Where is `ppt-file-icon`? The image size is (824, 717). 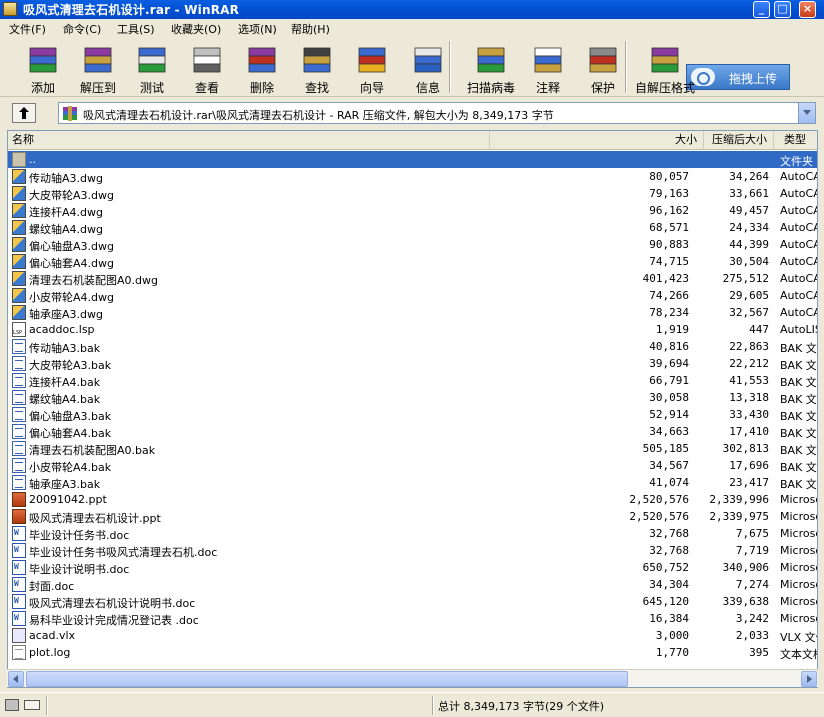 ppt-file-icon is located at coordinates (19, 499).